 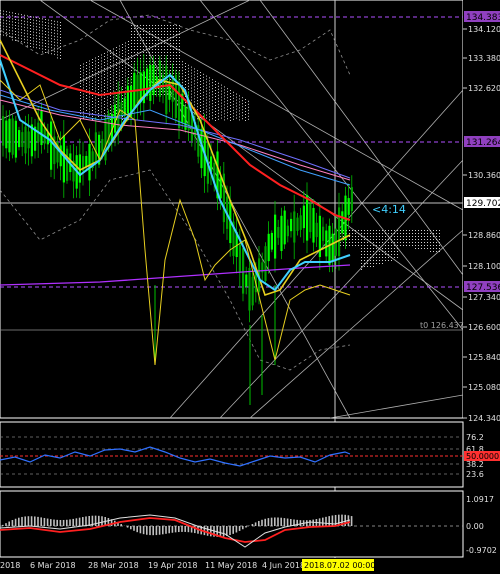 What do you see at coordinates (250, 454) in the screenshot?
I see `rsi-pane: 76.261.838.223.6 50.0000` at bounding box center [250, 454].